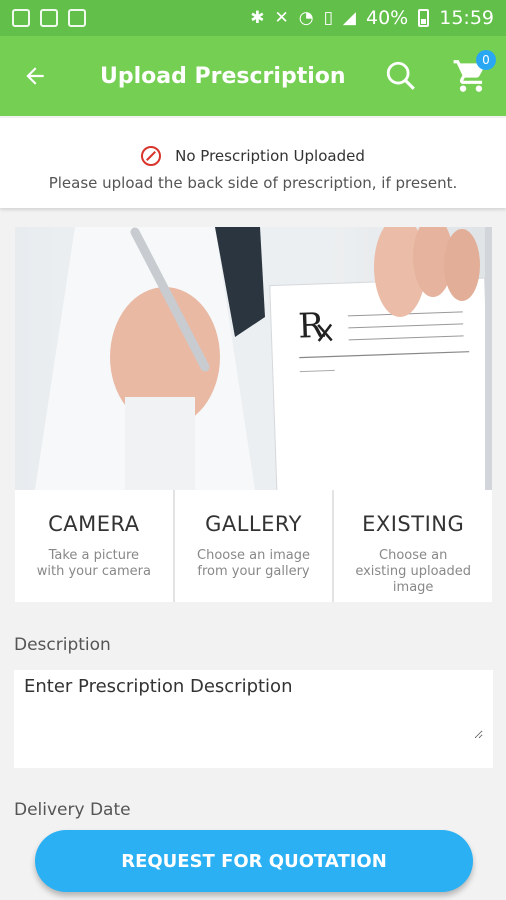  I want to click on search-icon, so click(400, 75).